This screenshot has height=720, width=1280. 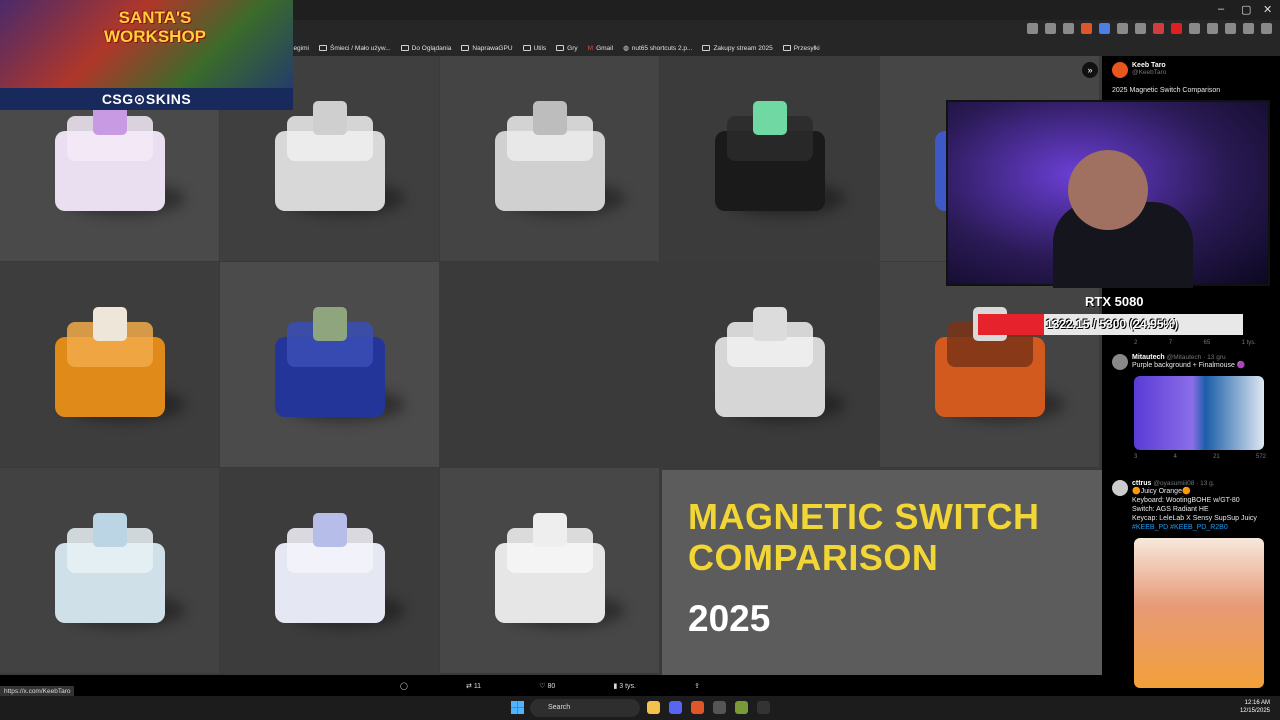 I want to click on author-handle: @Mitautech · 13 gru, so click(x=1196, y=357).